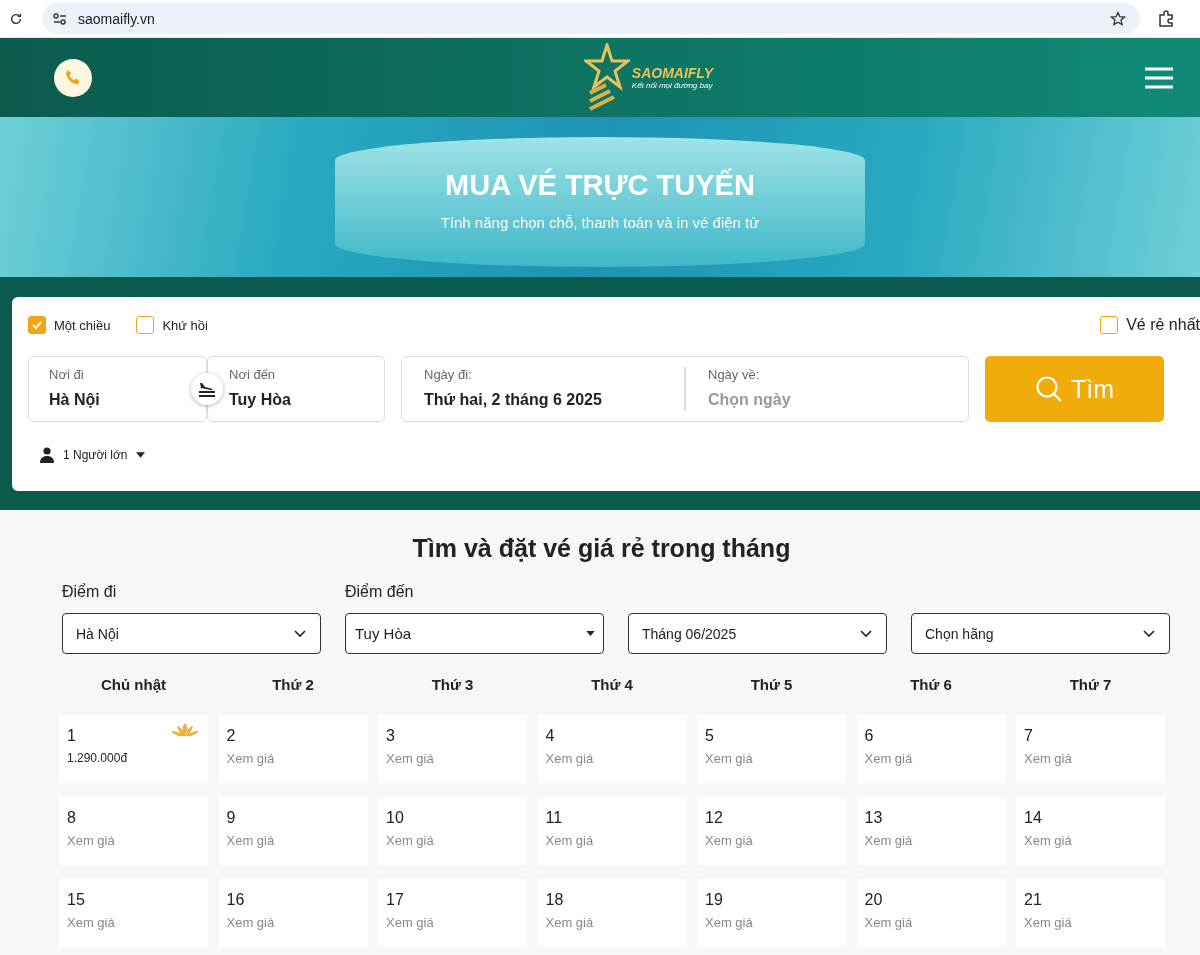  Describe the element at coordinates (591, 18) in the screenshot. I see `address-bar: saomaifly.vn` at that location.